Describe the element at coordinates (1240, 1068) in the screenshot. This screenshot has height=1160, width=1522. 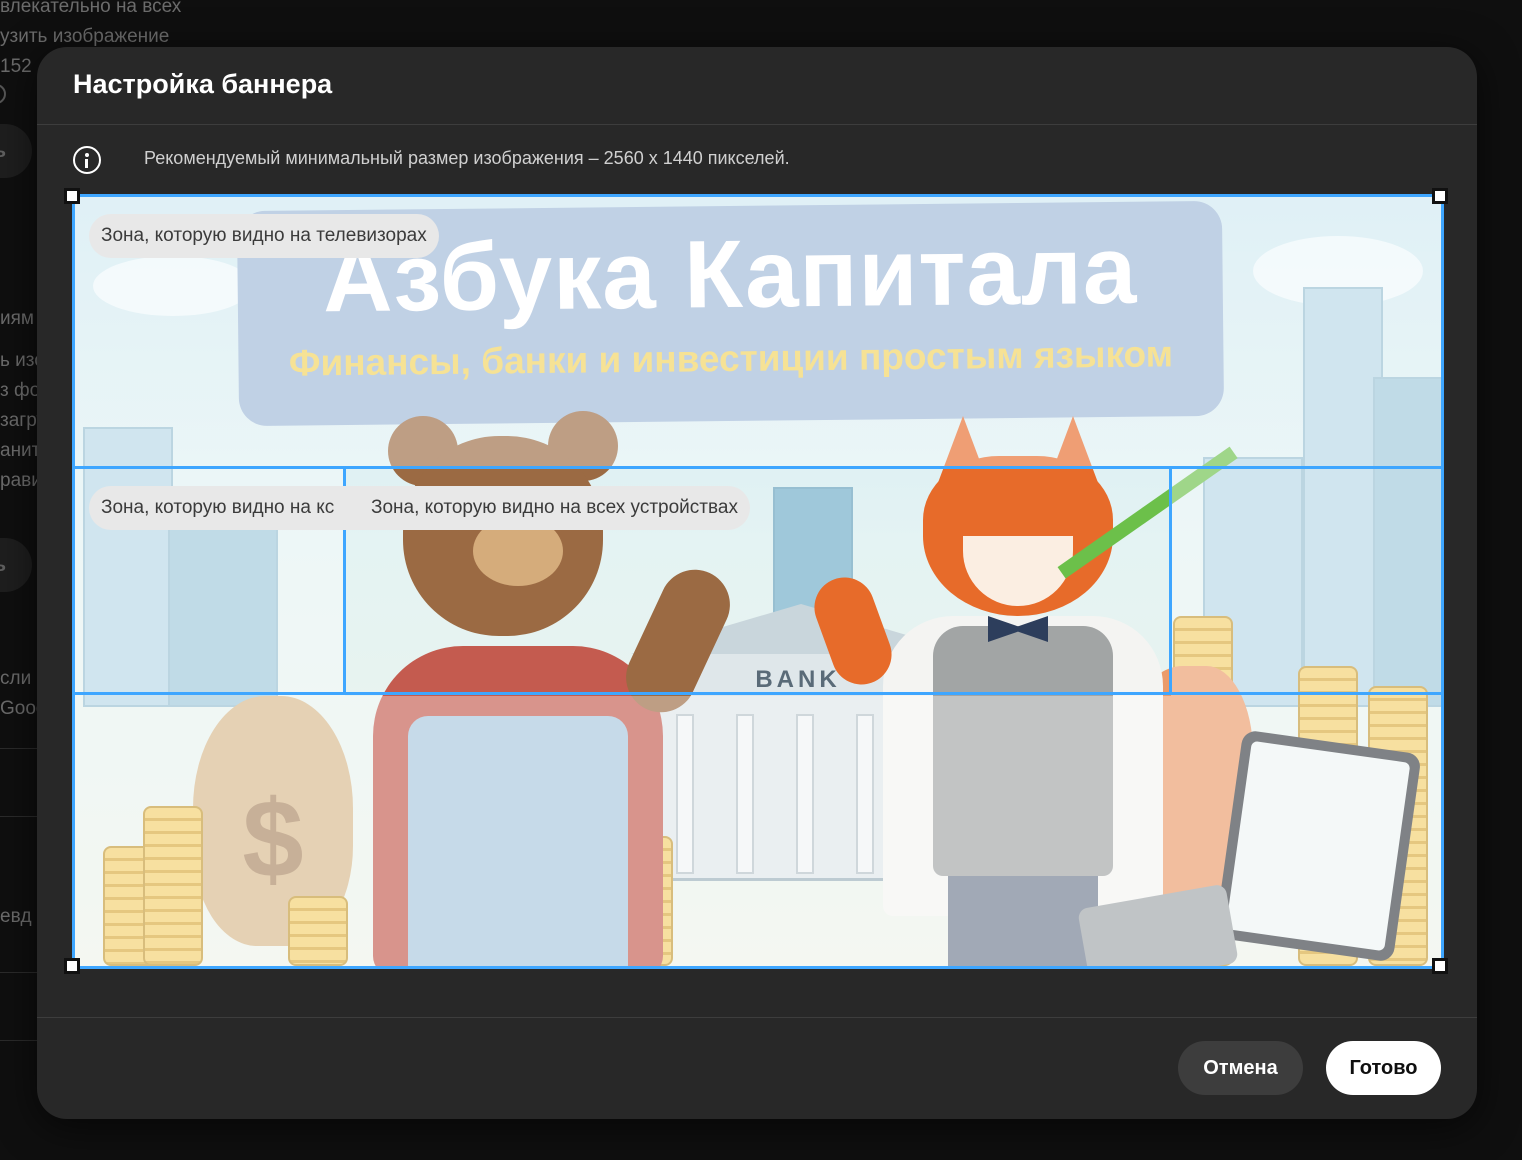
I see `cancel-button: Отмена` at that location.